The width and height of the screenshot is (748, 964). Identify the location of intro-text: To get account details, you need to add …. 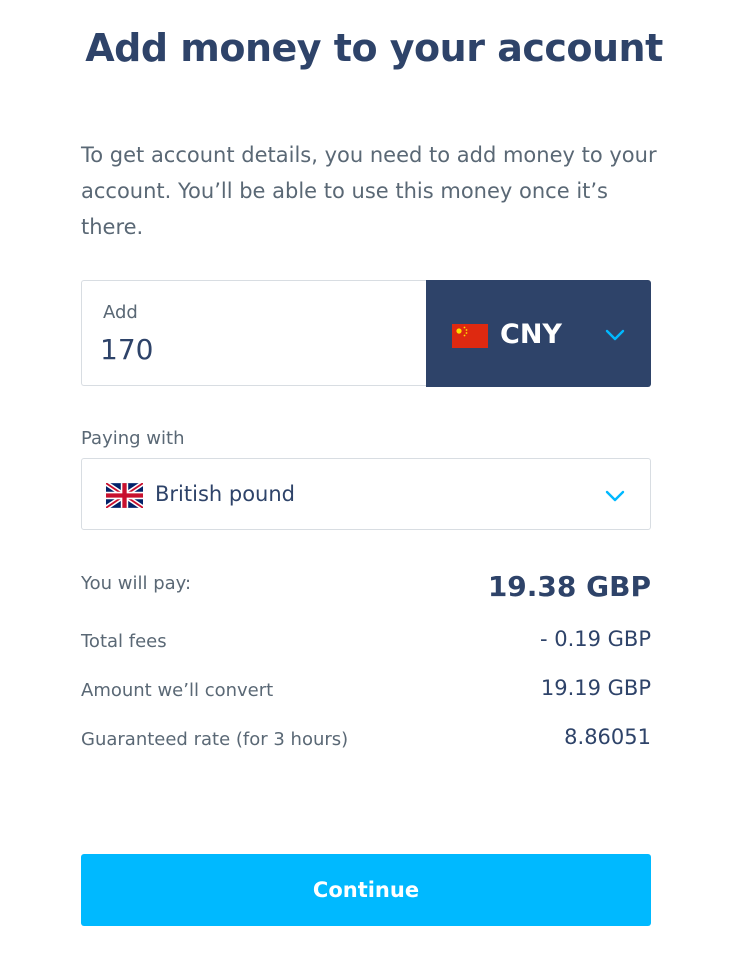
(369, 191).